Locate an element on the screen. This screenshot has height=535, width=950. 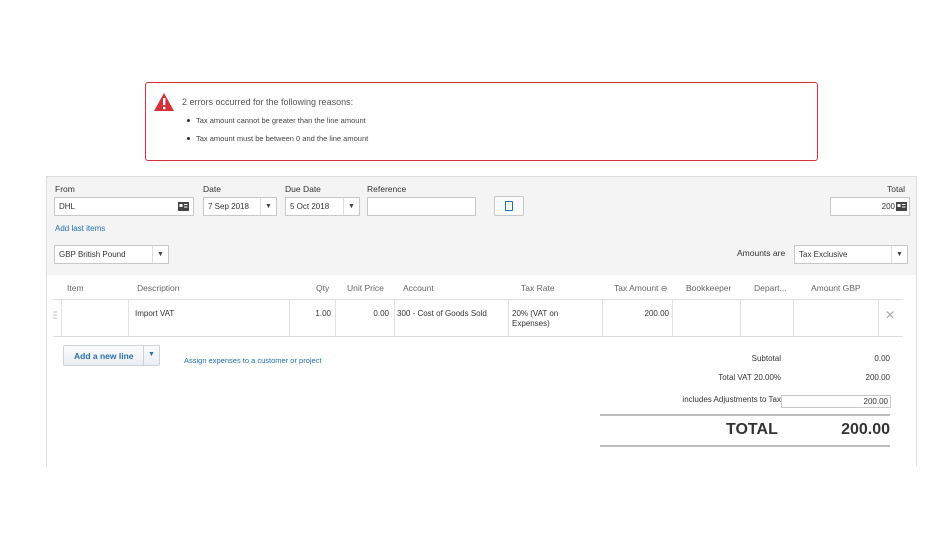
amounts-are-select: Tax Exclusive ▼ is located at coordinates (851, 254).